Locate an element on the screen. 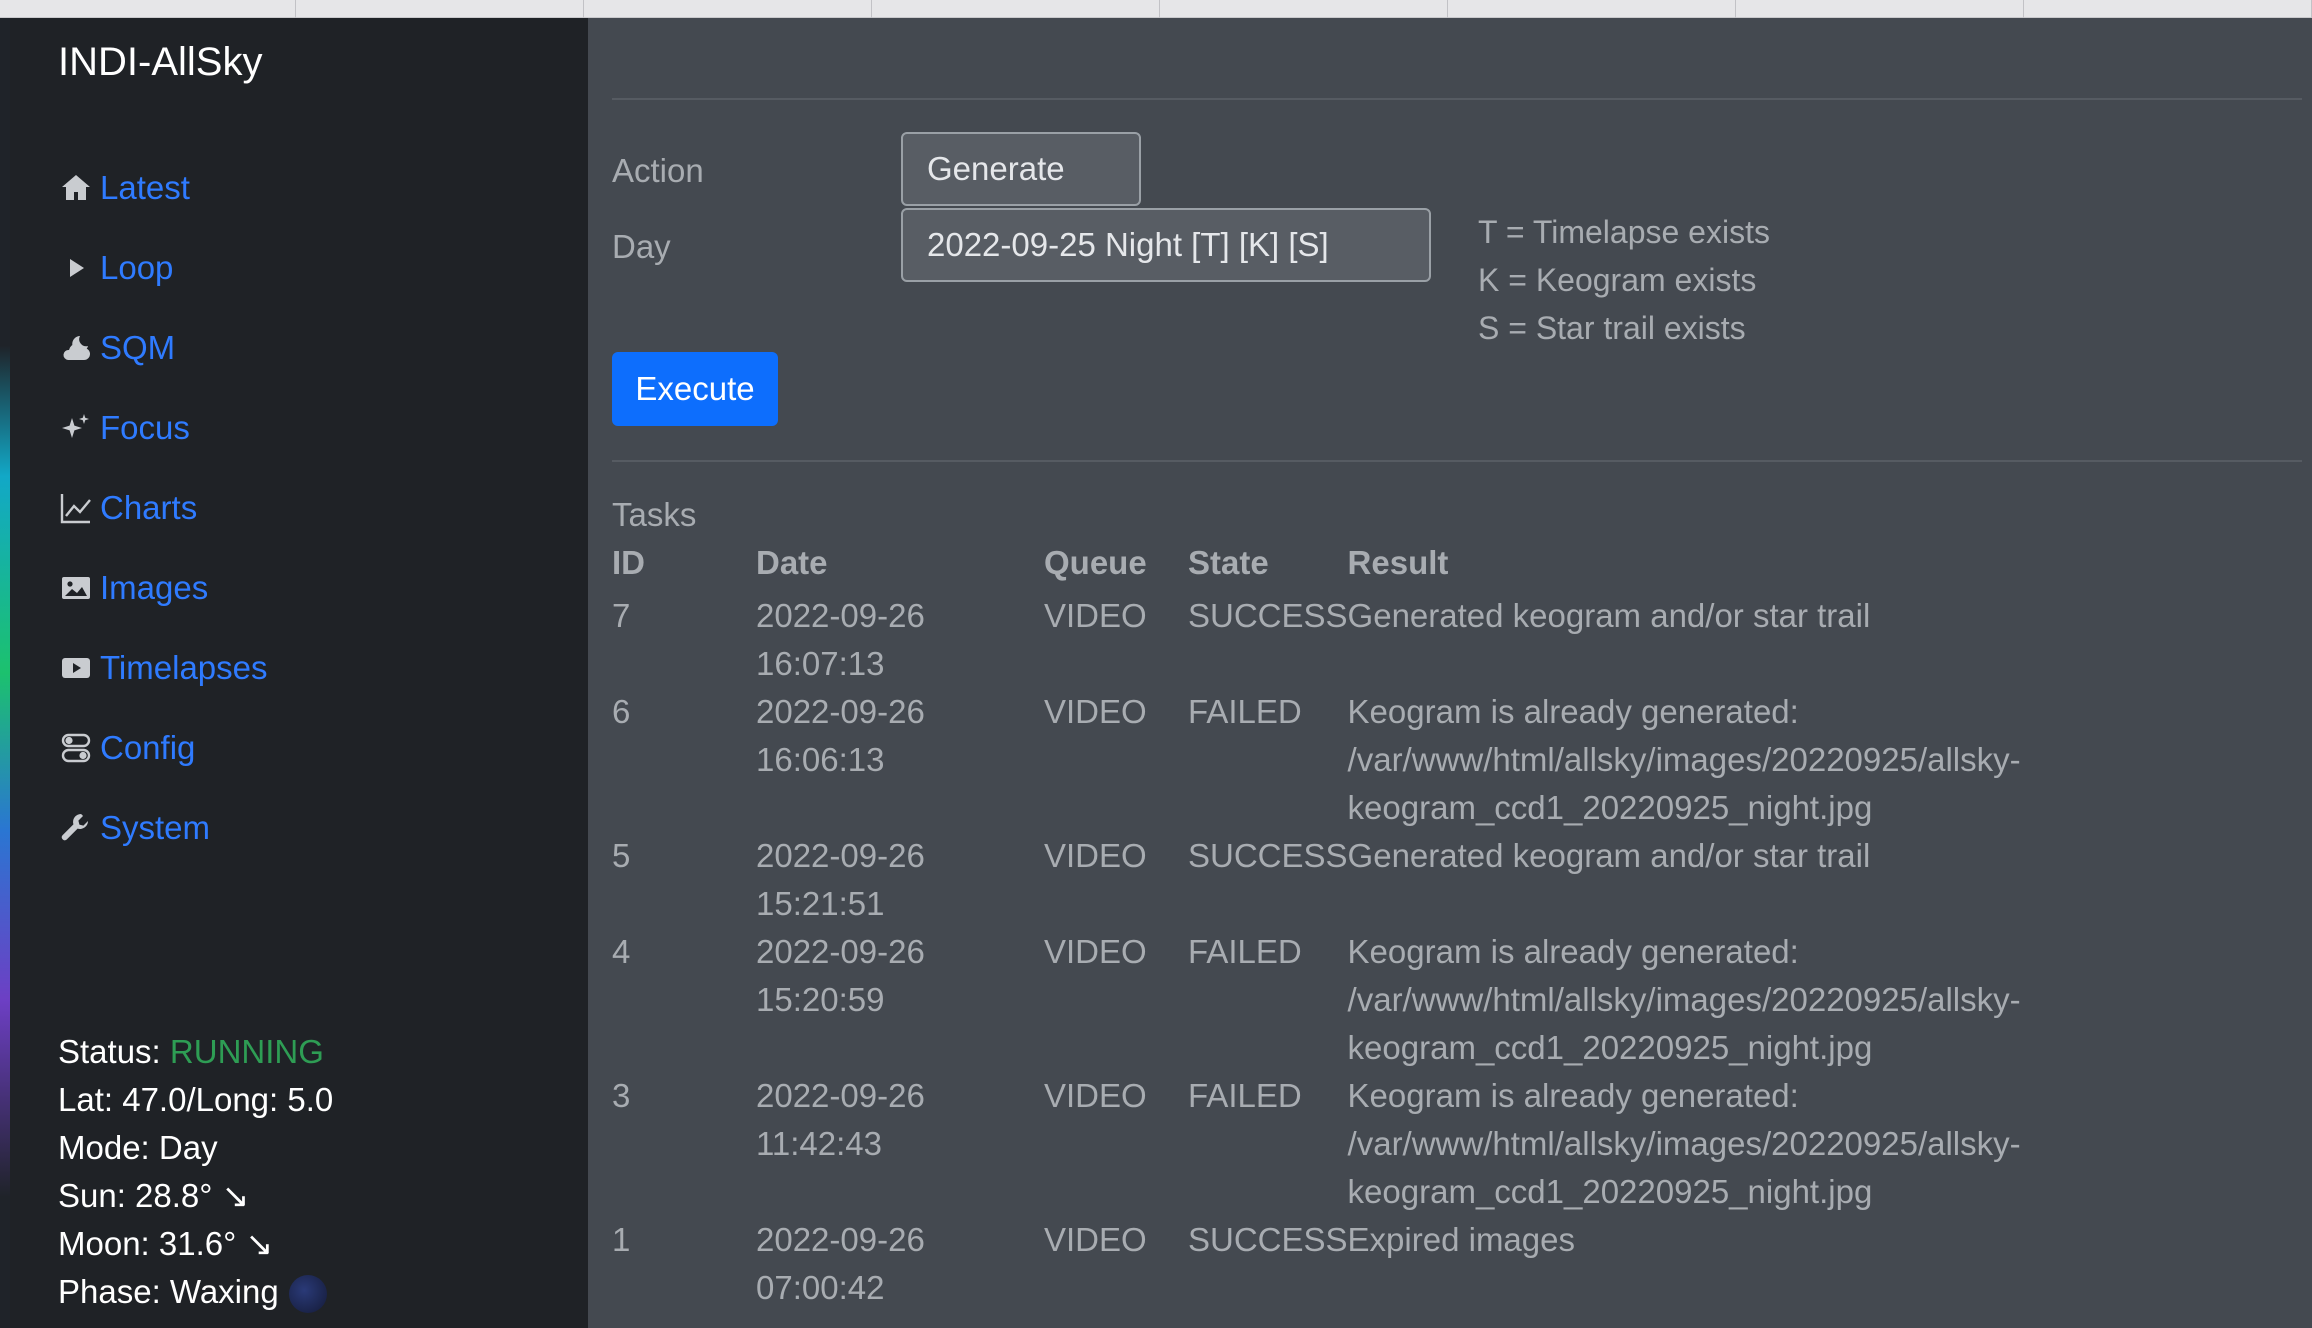  sidebar-item-charts: Charts is located at coordinates (163, 508).